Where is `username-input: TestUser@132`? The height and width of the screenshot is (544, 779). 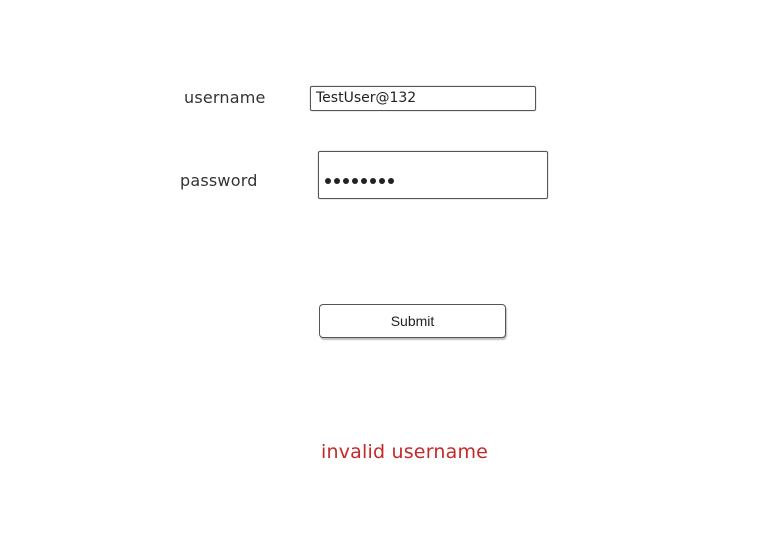
username-input: TestUser@132 is located at coordinates (423, 98).